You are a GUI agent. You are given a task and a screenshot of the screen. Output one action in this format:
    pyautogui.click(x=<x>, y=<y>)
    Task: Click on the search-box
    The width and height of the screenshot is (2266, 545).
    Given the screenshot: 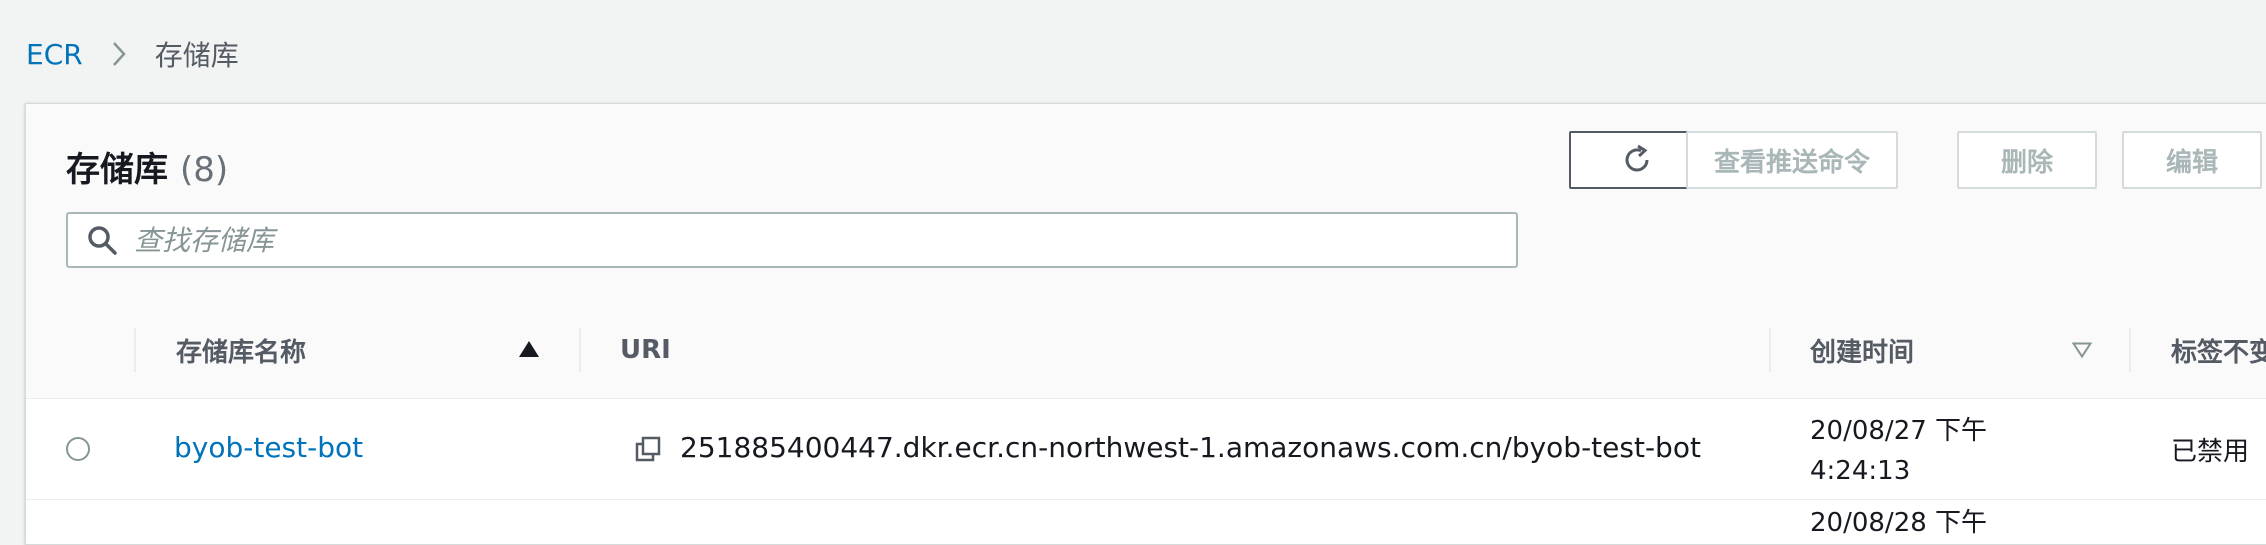 What is the action you would take?
    pyautogui.click(x=792, y=240)
    